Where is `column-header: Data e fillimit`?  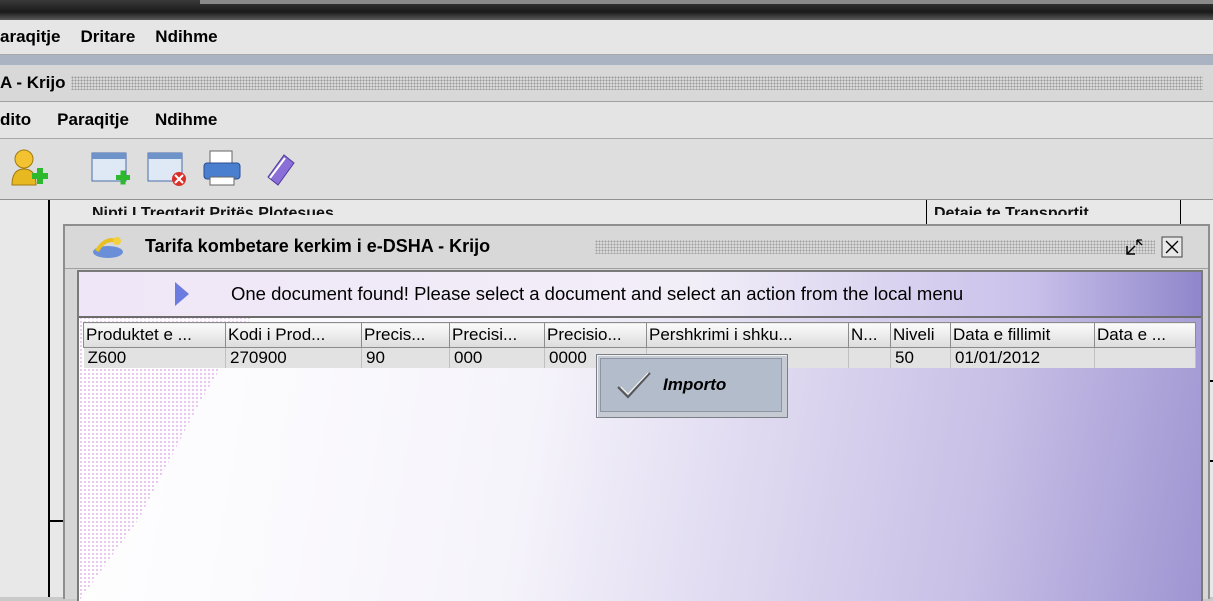
column-header: Data e fillimit is located at coordinates (1022, 335).